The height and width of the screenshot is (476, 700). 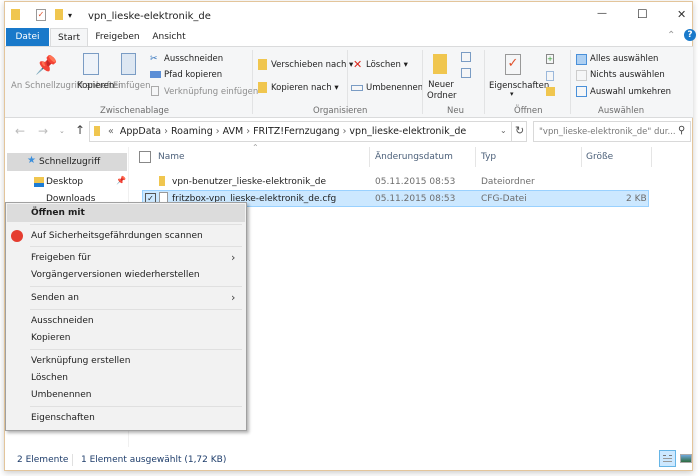 What do you see at coordinates (171, 157) in the screenshot?
I see `column-header-name: Name` at bounding box center [171, 157].